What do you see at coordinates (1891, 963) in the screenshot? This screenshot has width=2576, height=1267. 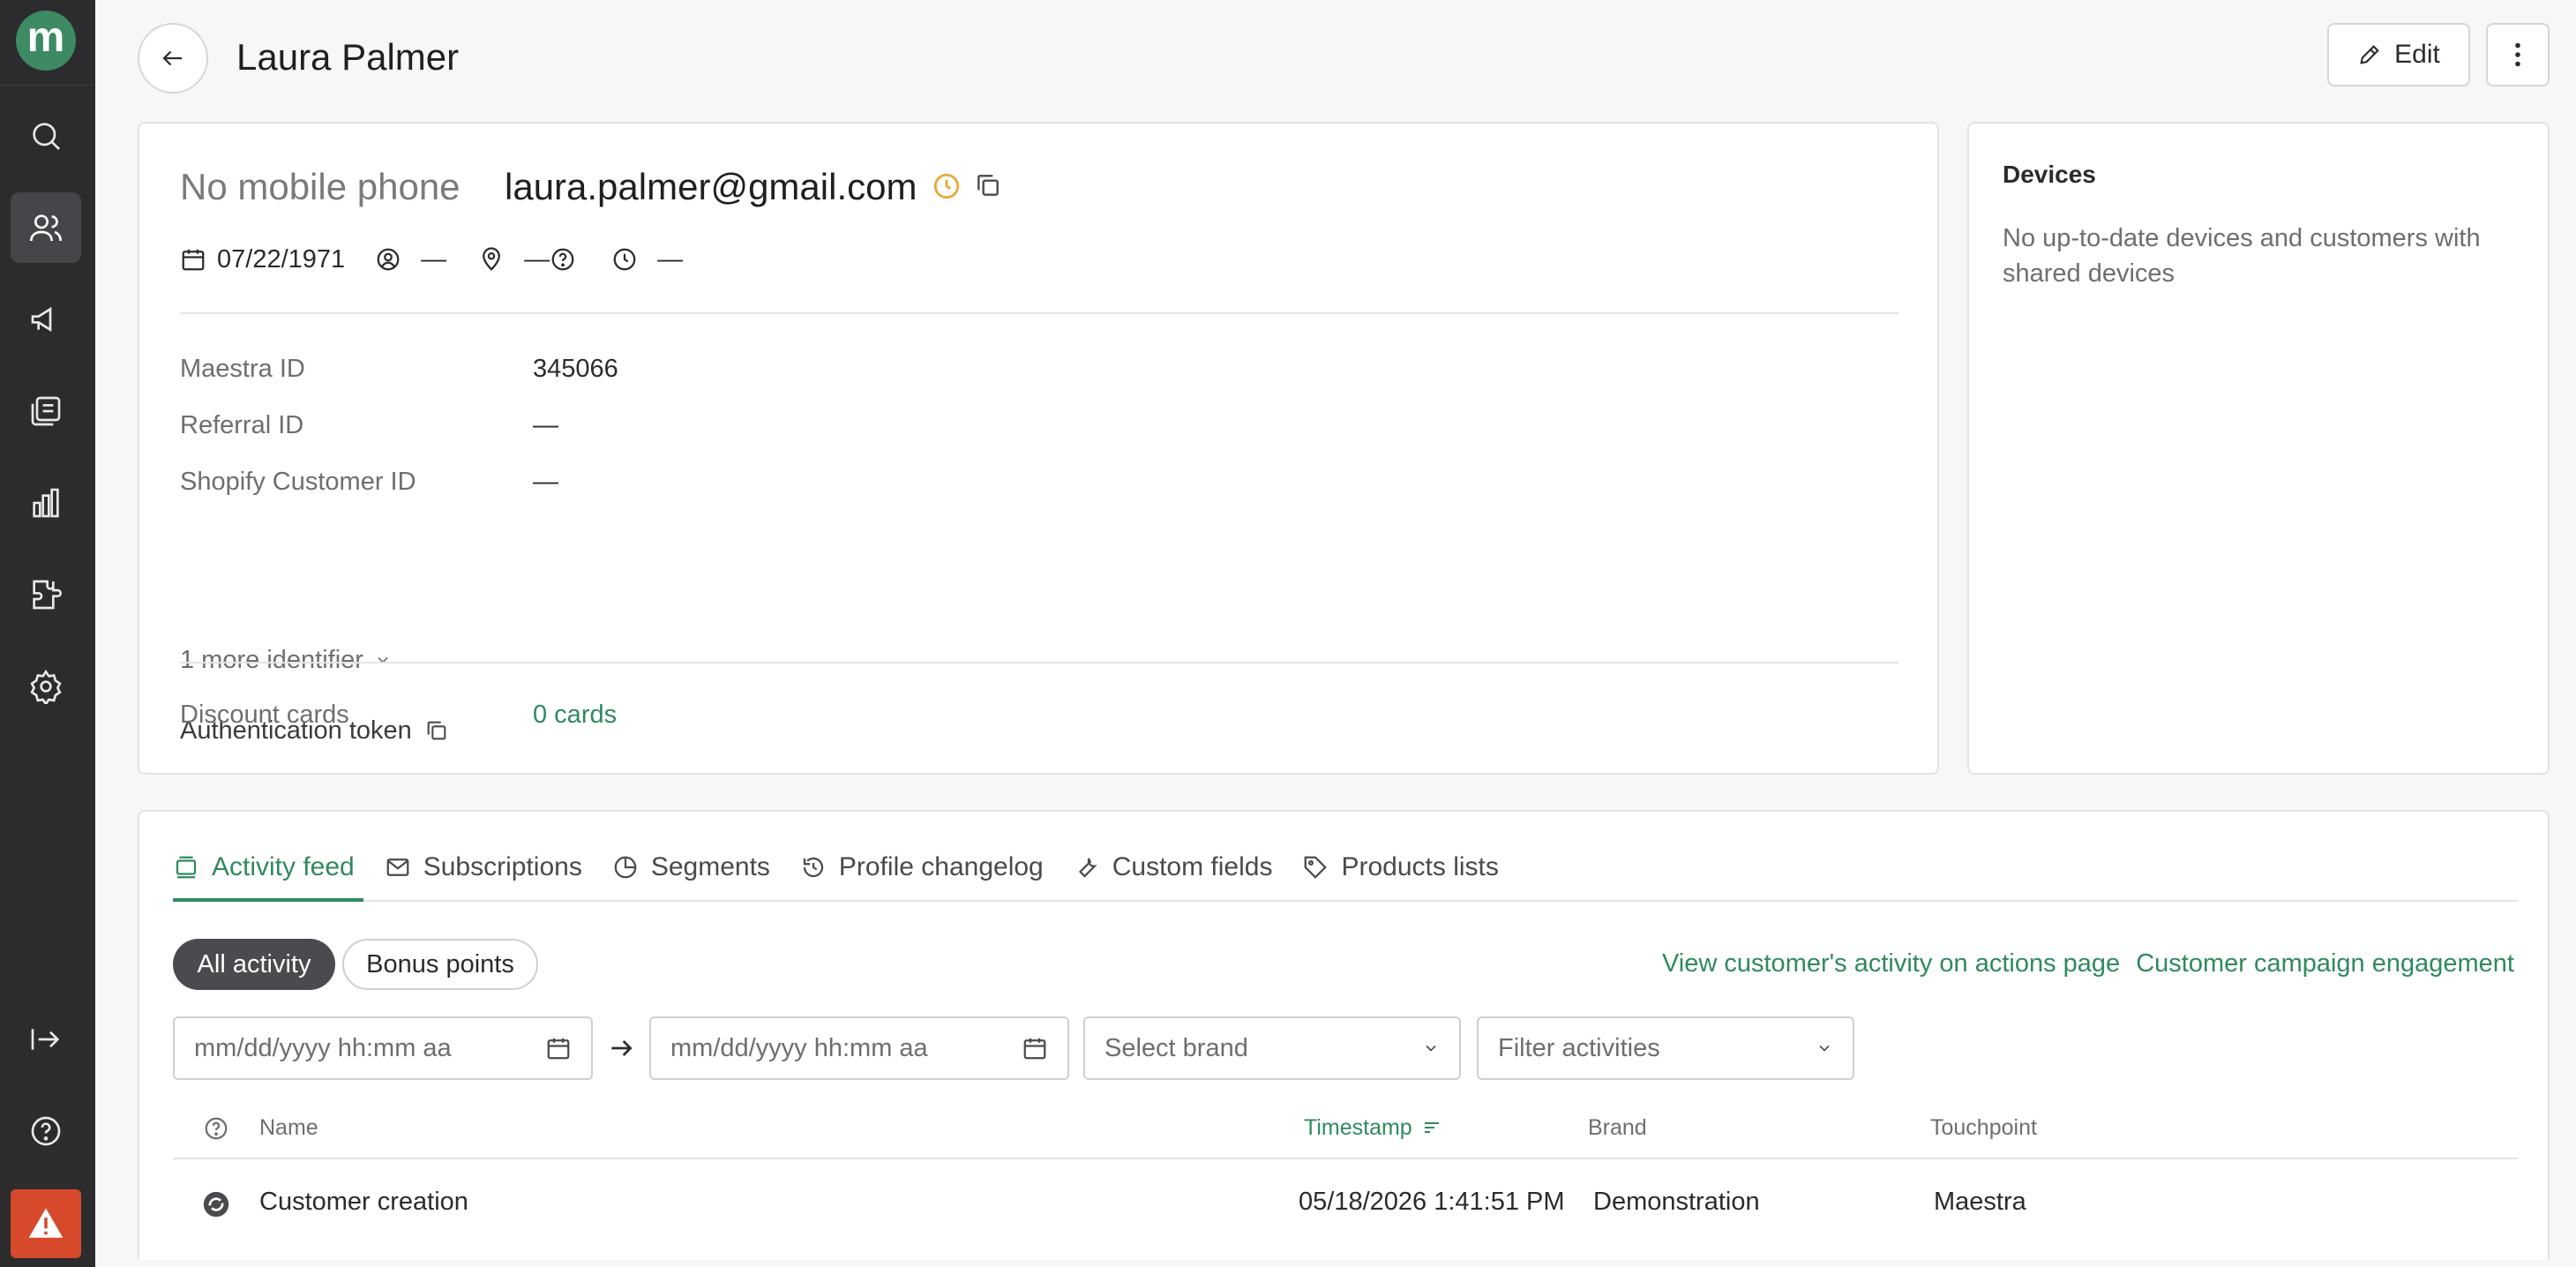 I see `view-actions-link: View customer's activity on actions page` at bounding box center [1891, 963].